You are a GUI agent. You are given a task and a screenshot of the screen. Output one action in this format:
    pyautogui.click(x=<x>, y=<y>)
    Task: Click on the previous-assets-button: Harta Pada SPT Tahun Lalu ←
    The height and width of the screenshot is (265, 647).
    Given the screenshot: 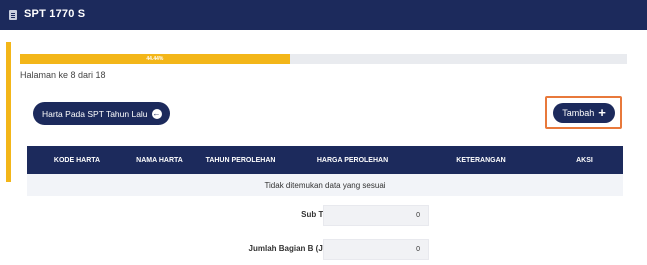 What is the action you would take?
    pyautogui.click(x=101, y=113)
    